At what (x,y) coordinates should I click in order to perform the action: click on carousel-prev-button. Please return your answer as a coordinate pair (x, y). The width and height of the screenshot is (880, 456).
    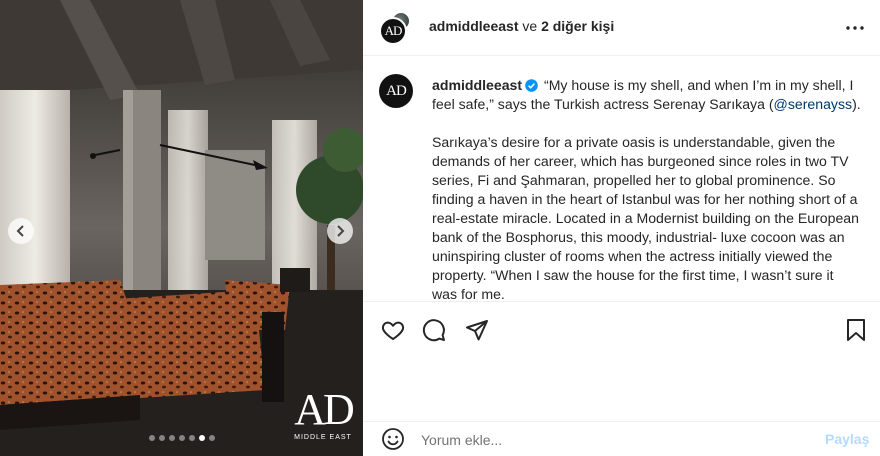
    Looking at the image, I should click on (21, 231).